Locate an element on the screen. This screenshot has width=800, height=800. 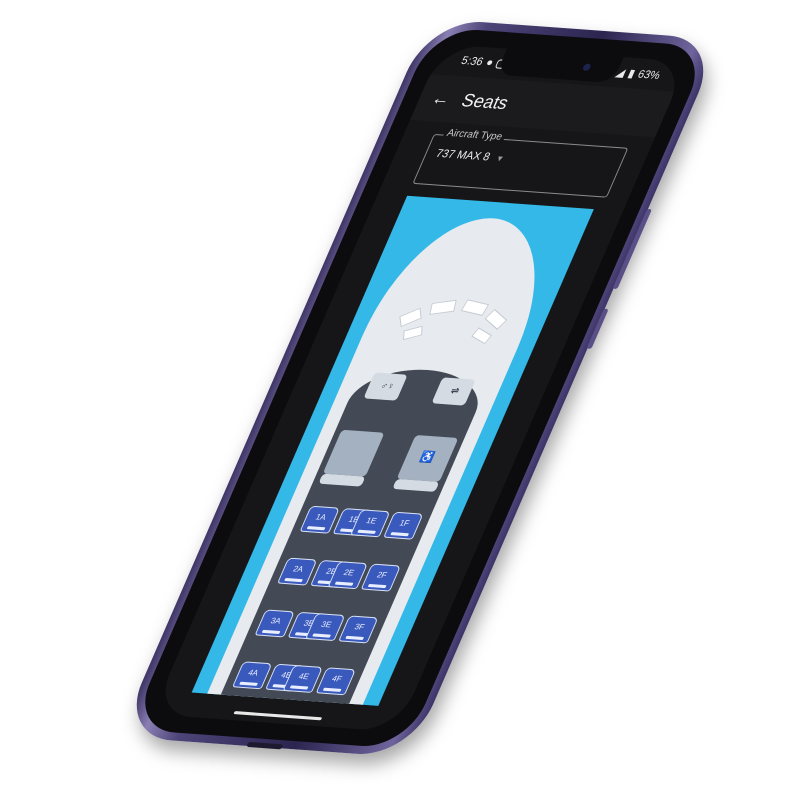
seat-1f: 1F is located at coordinates (403, 525).